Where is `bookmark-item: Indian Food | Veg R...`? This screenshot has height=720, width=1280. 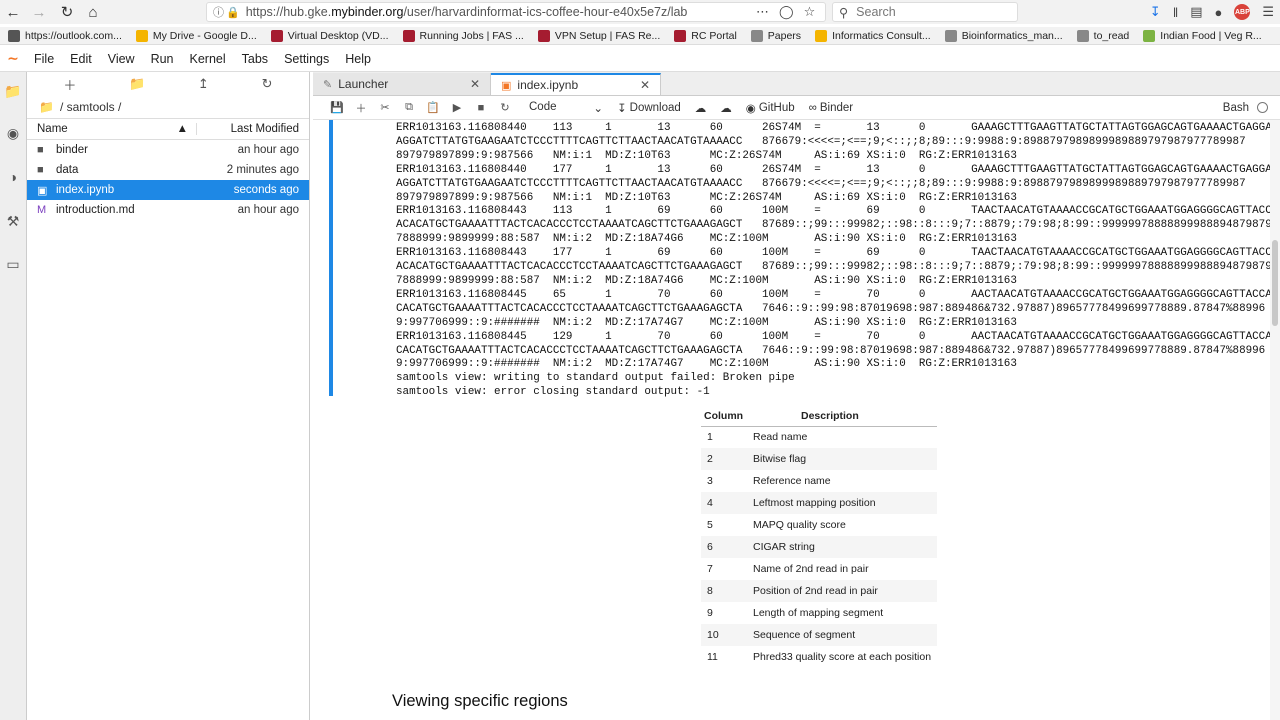
bookmark-item: Indian Food | Veg R... is located at coordinates (1202, 35).